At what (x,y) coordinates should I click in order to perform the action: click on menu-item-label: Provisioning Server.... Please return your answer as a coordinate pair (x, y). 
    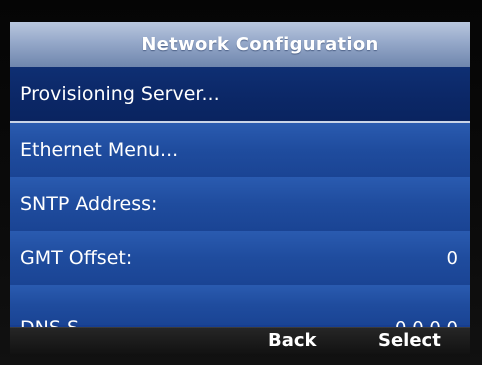
    Looking at the image, I should click on (120, 94).